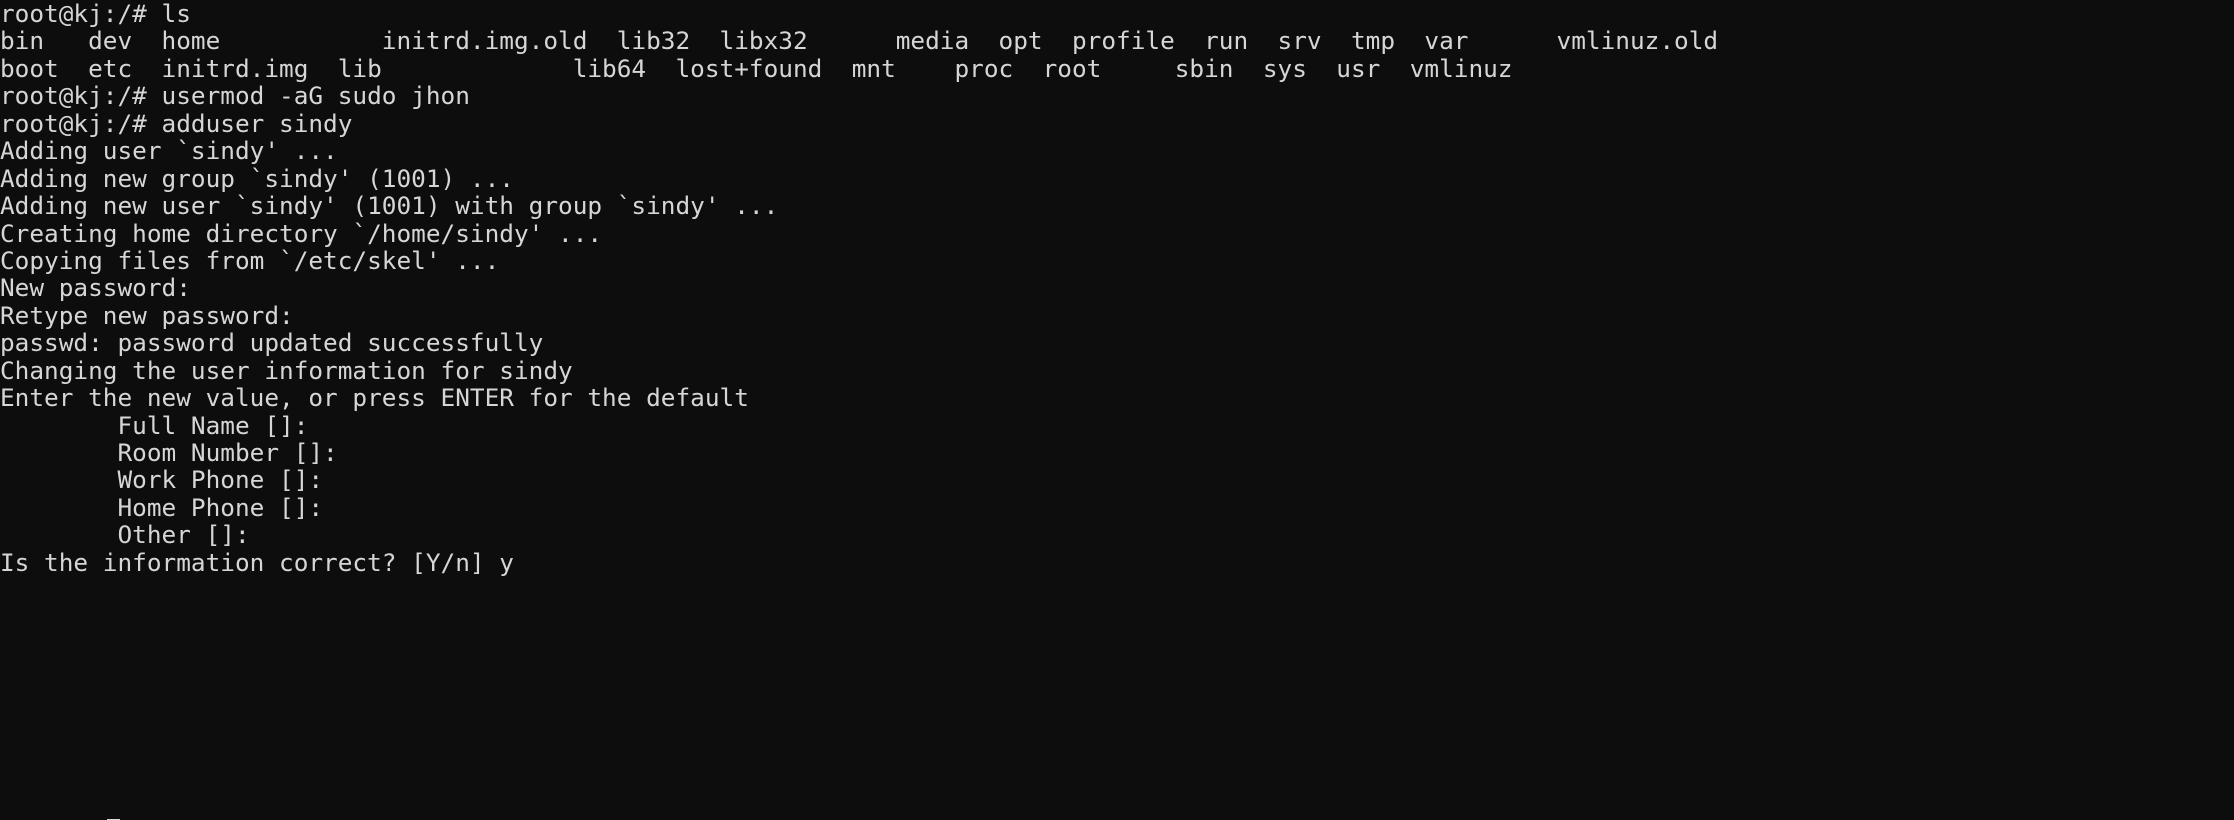  Describe the element at coordinates (95, 14) in the screenshot. I see `terminal-line-prompt-ls: root@kj:/# ls` at that location.